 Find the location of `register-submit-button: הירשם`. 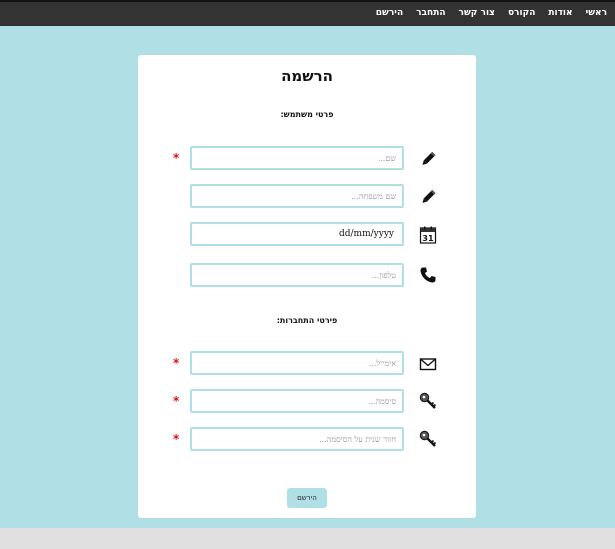

register-submit-button: הירשם is located at coordinates (307, 498).